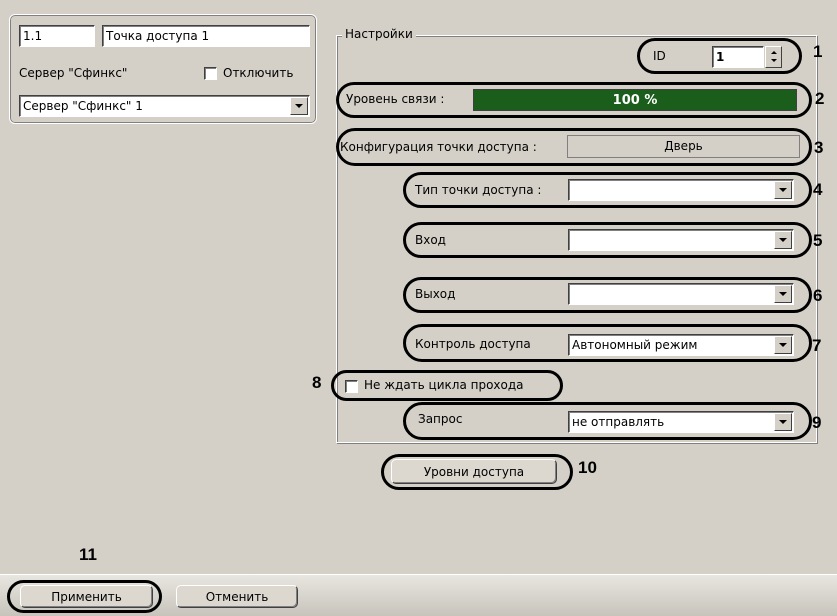 Image resolution: width=837 pixels, height=616 pixels. I want to click on no-wait-checkbox, so click(351, 386).